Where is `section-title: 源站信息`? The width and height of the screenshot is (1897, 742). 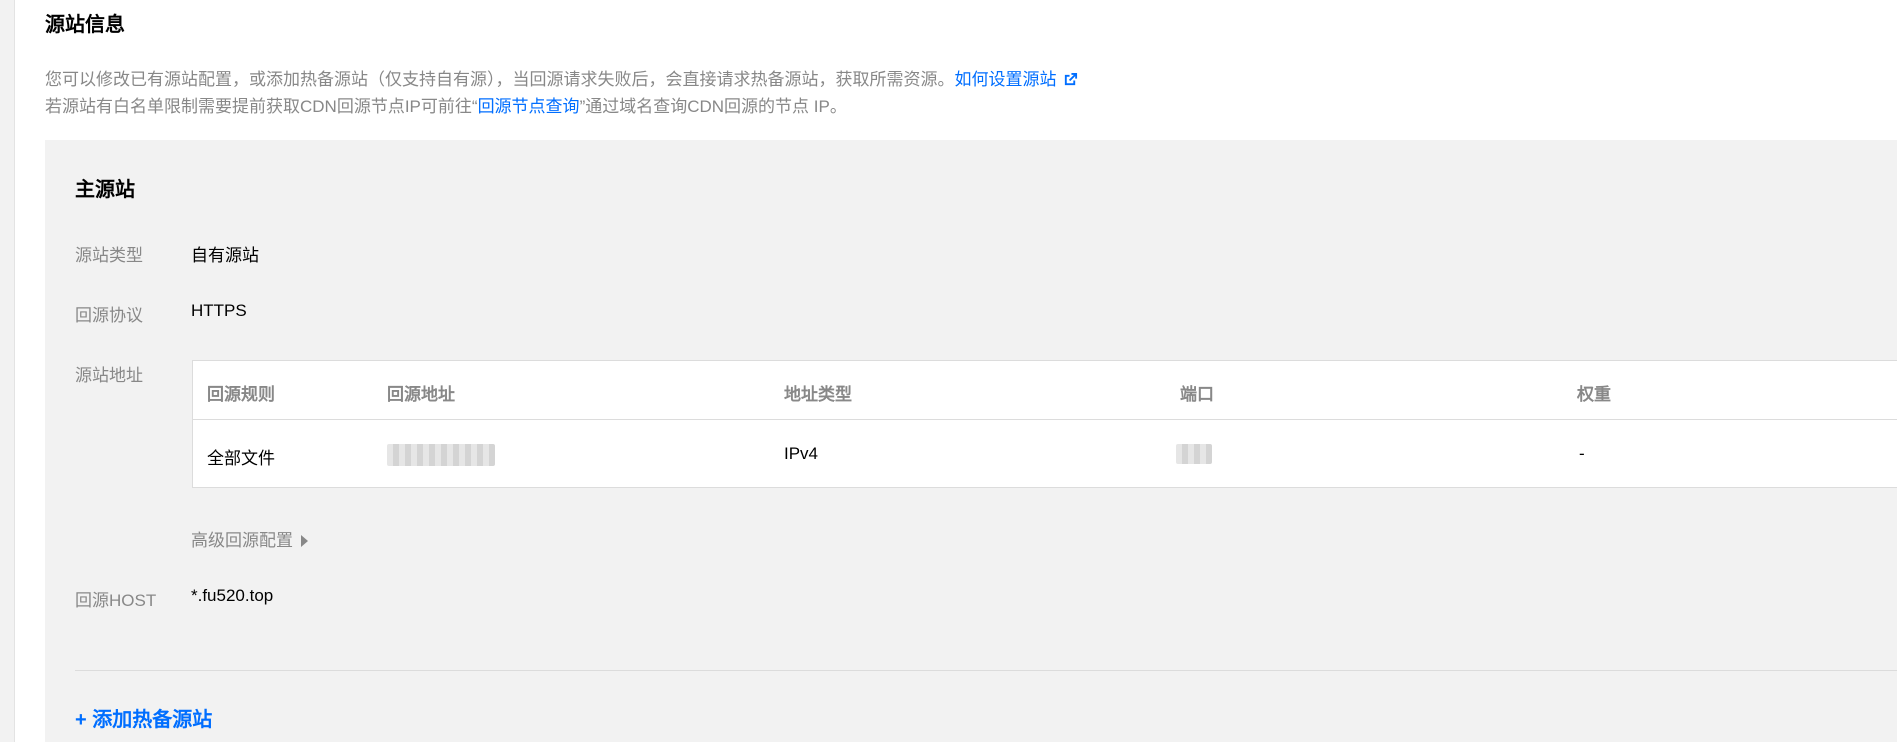
section-title: 源站信息 is located at coordinates (85, 25).